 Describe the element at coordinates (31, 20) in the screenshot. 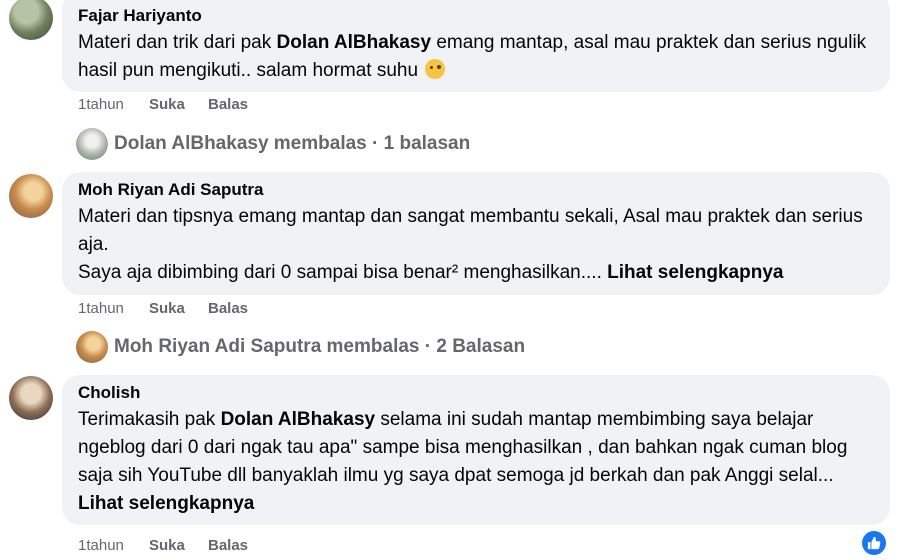

I see `avatar-fajar` at that location.